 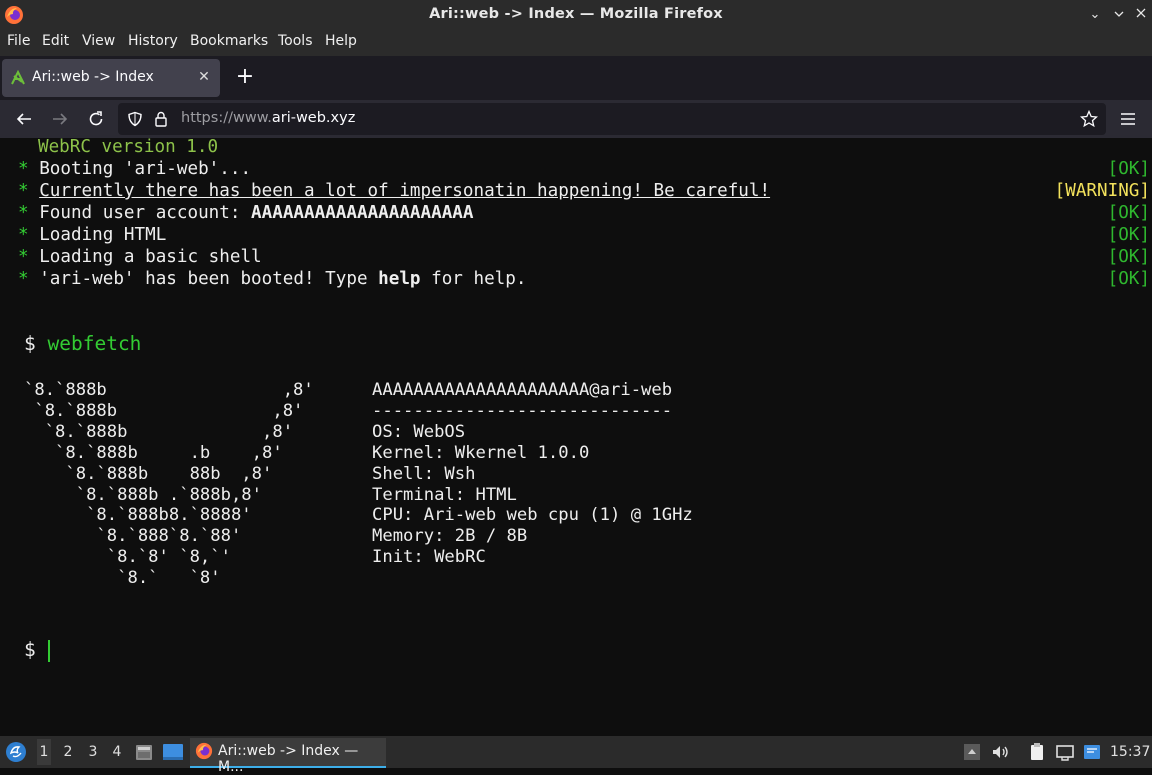 What do you see at coordinates (1102, 191) in the screenshot?
I see `boot-line-2-status: [WARNING]` at bounding box center [1102, 191].